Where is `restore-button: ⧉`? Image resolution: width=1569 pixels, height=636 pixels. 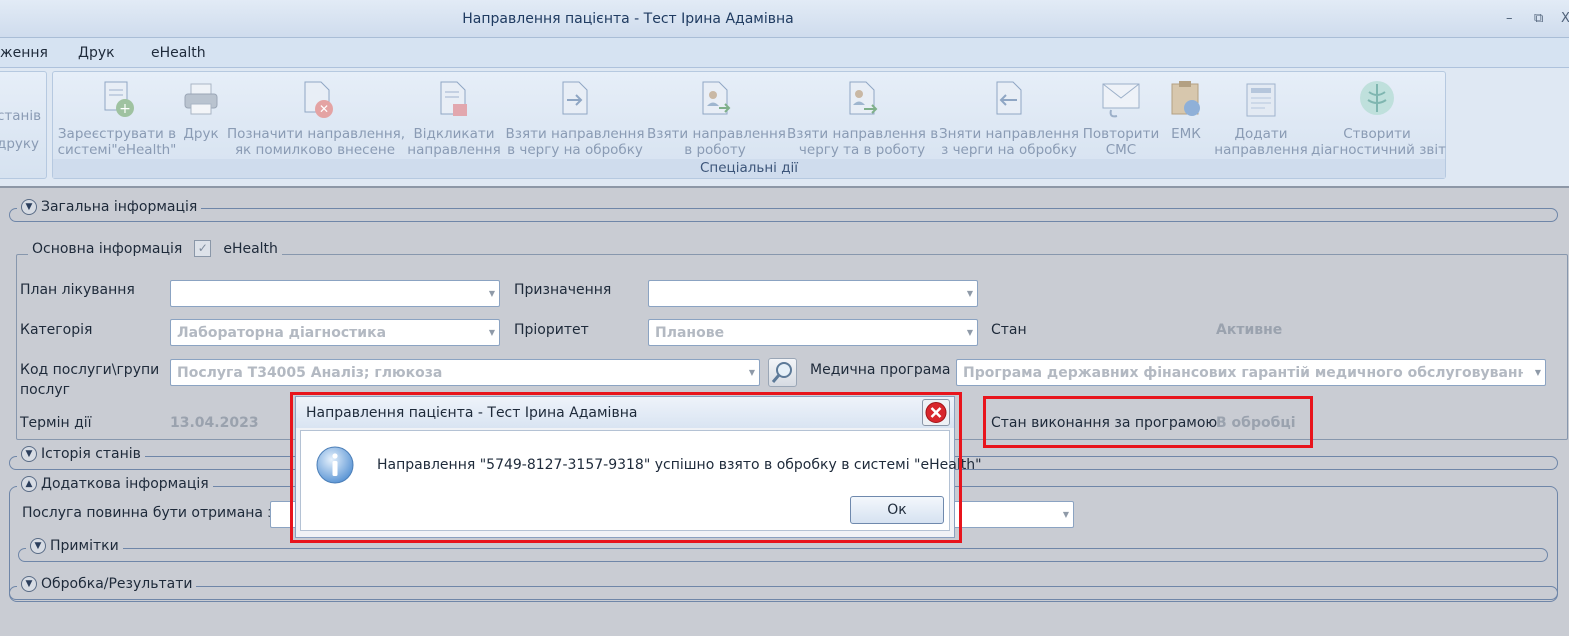 restore-button: ⧉ is located at coordinates (1538, 18).